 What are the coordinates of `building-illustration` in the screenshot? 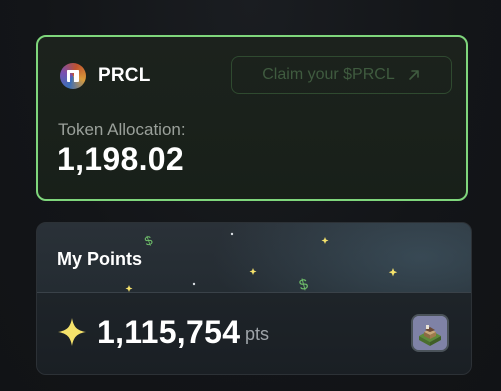 It's located at (430, 333).